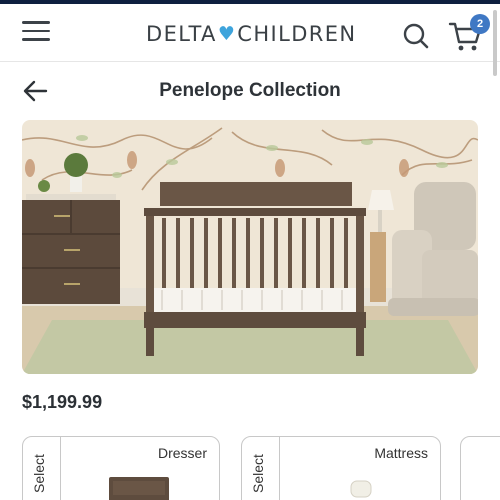 This screenshot has width=500, height=500. I want to click on brand-logo: DELTA ♥ CHILDREN, so click(251, 34).